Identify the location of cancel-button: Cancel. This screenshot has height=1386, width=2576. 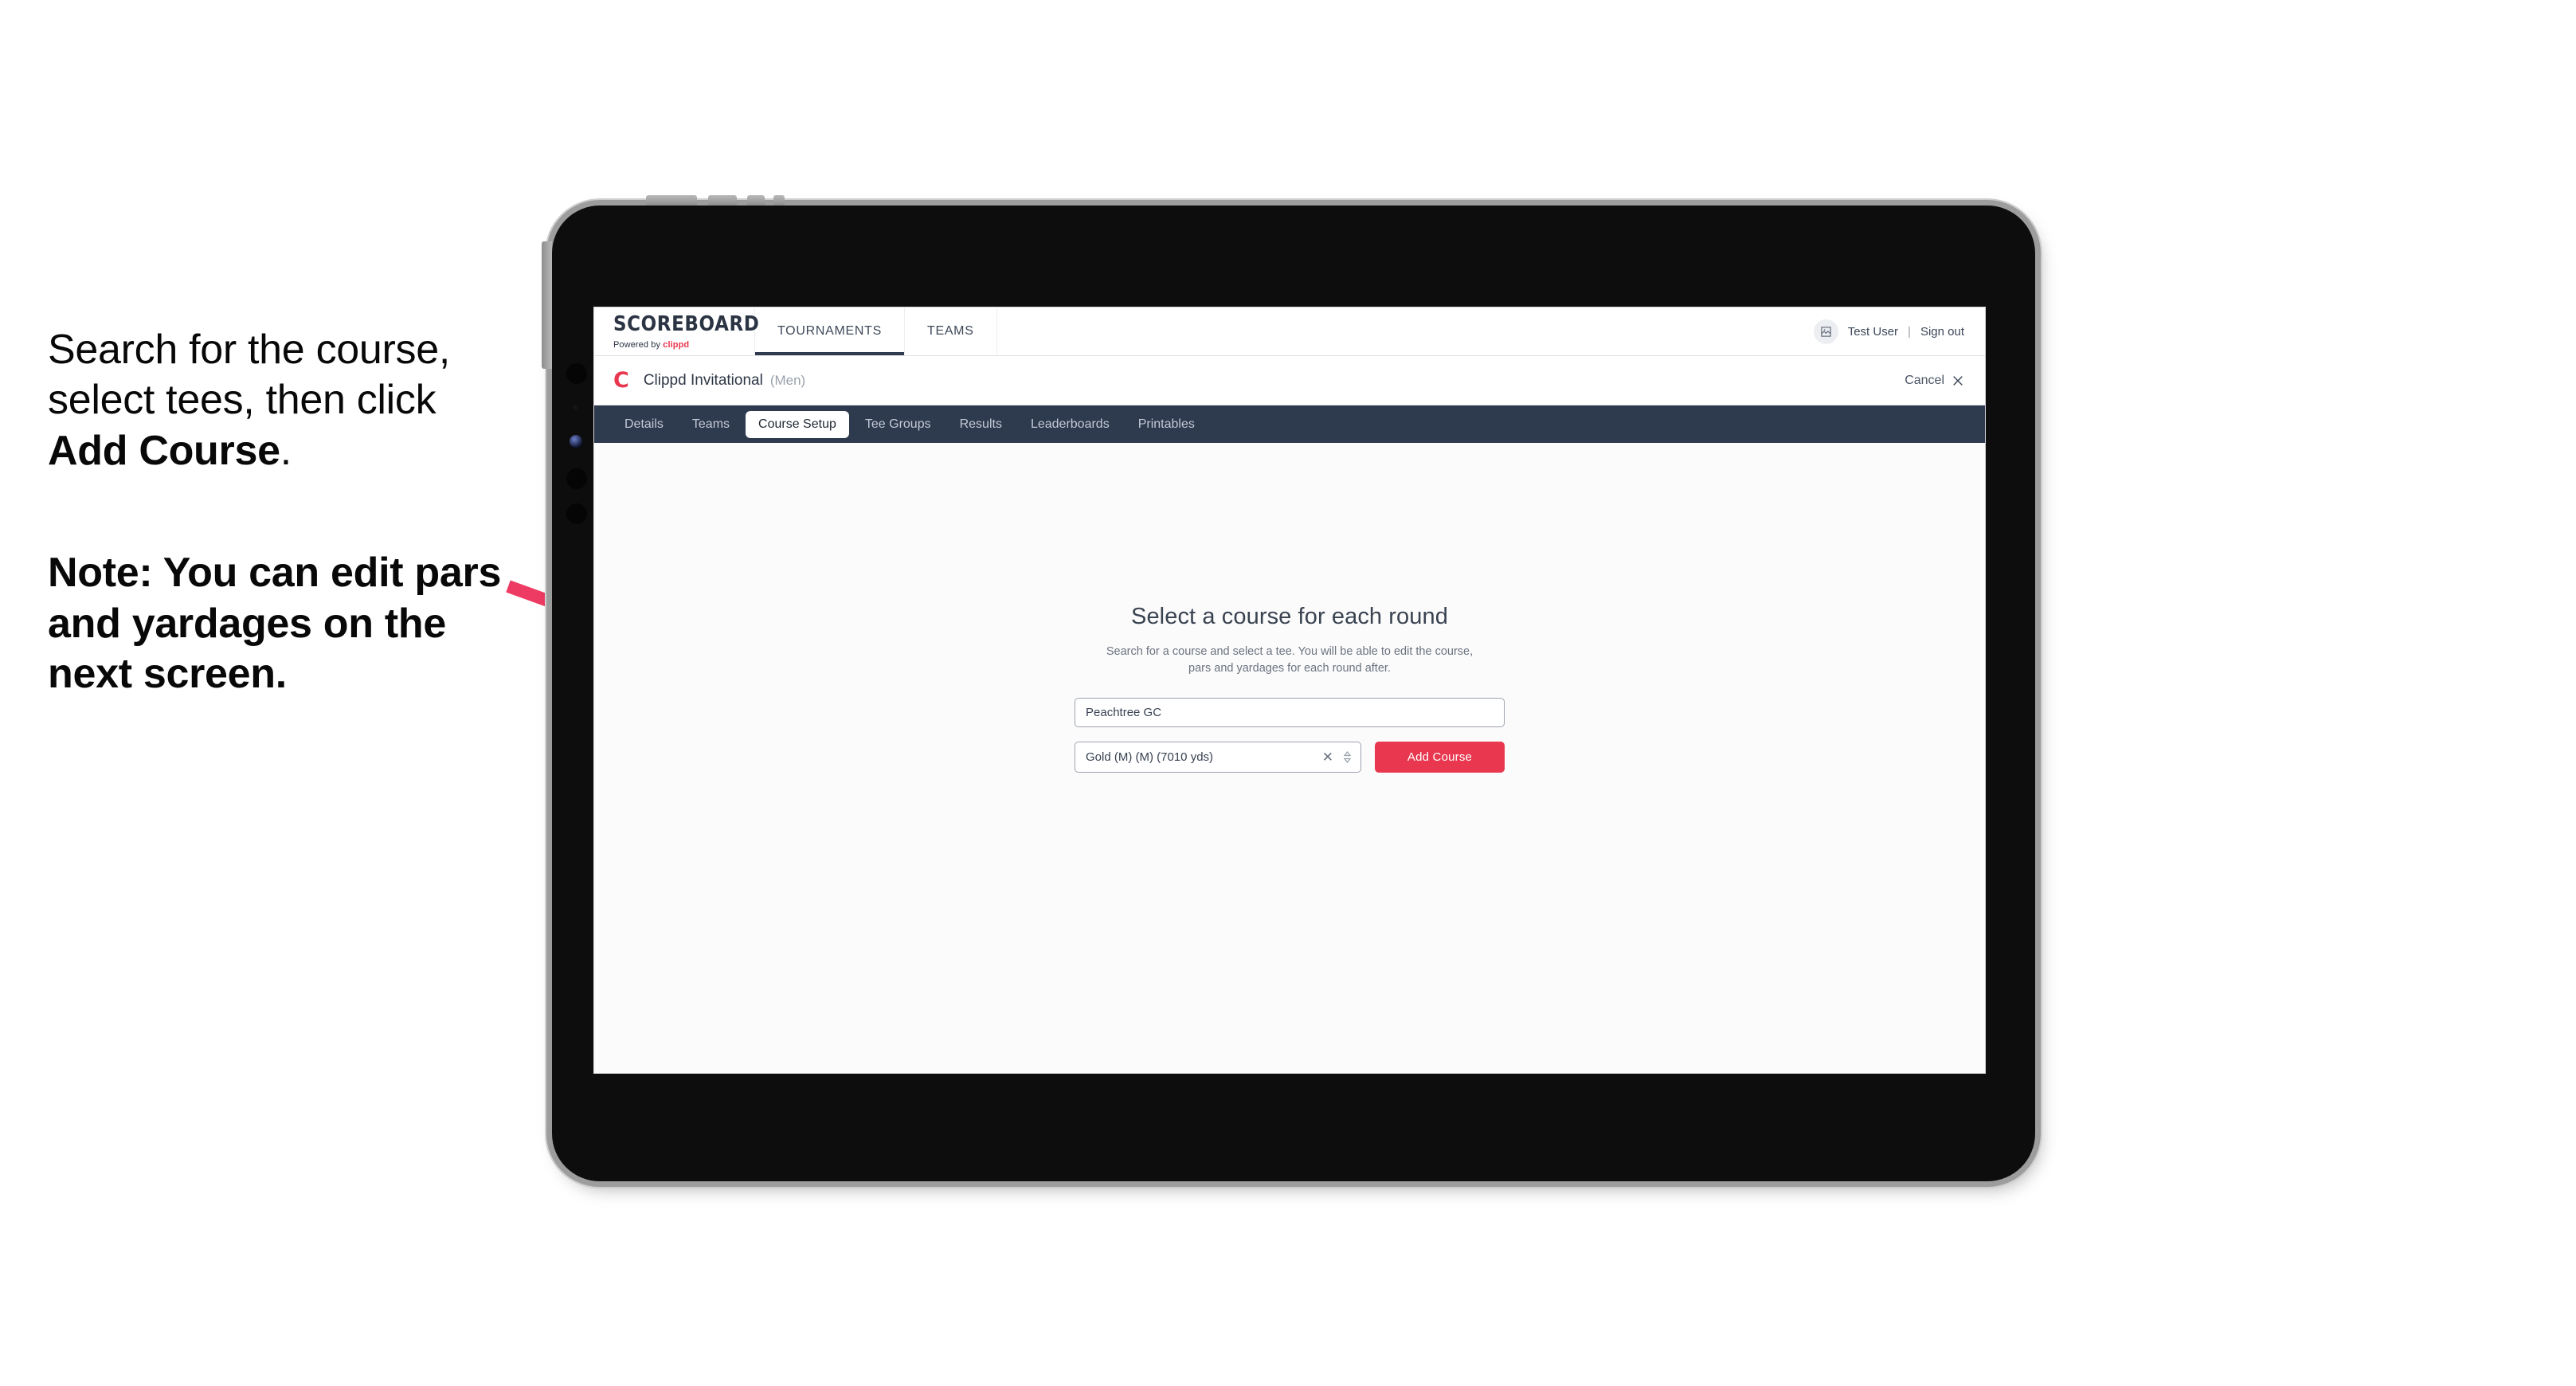
(1934, 381).